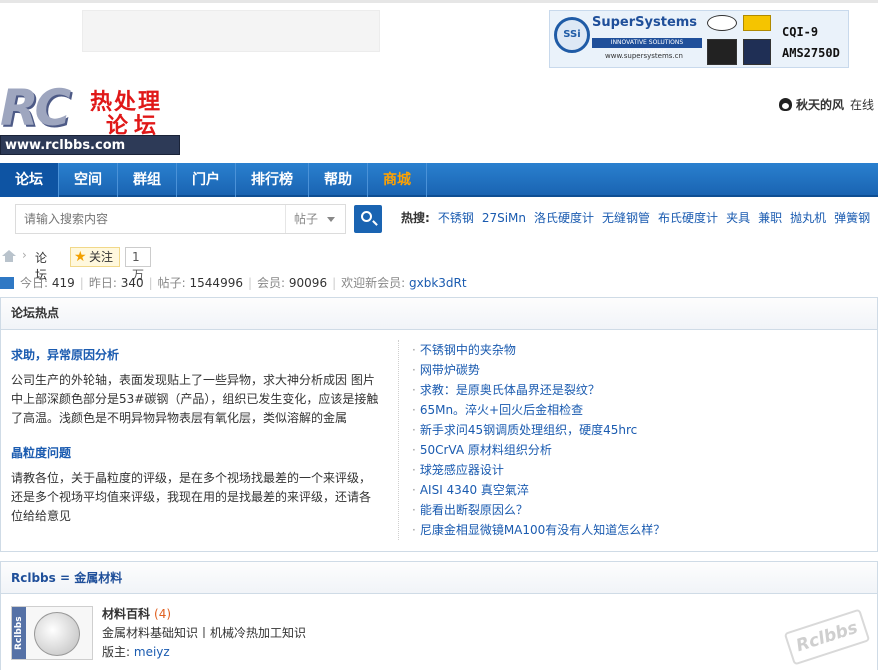 The height and width of the screenshot is (670, 878). Describe the element at coordinates (800, 32) in the screenshot. I see `banner-cert-cqi: CQI-9` at that location.